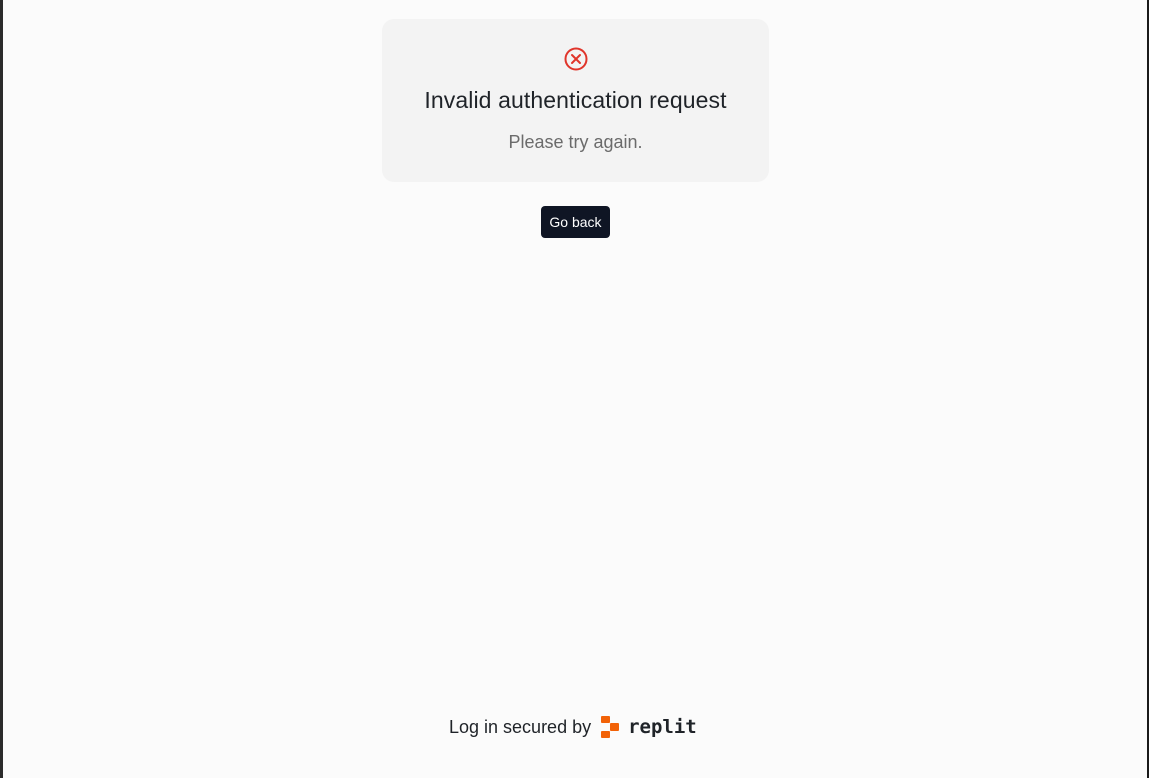 The width and height of the screenshot is (1158, 778). I want to click on footer: Log in secured by replit, so click(573, 727).